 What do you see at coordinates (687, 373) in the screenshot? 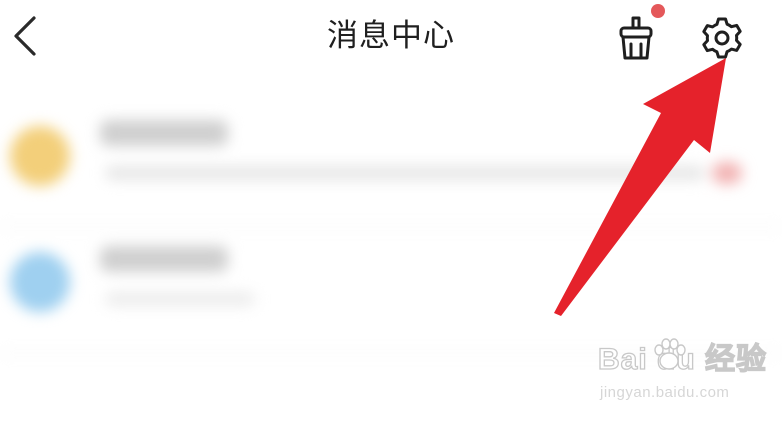
I see `watermark: Bai du 经验 jingyan.baidu.com` at bounding box center [687, 373].